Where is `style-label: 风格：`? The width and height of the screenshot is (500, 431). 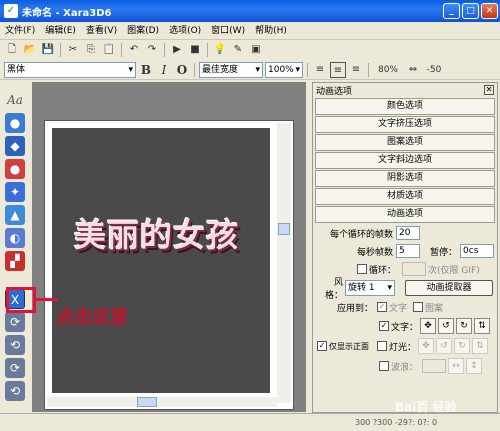 style-label: 风格： is located at coordinates (333, 289).